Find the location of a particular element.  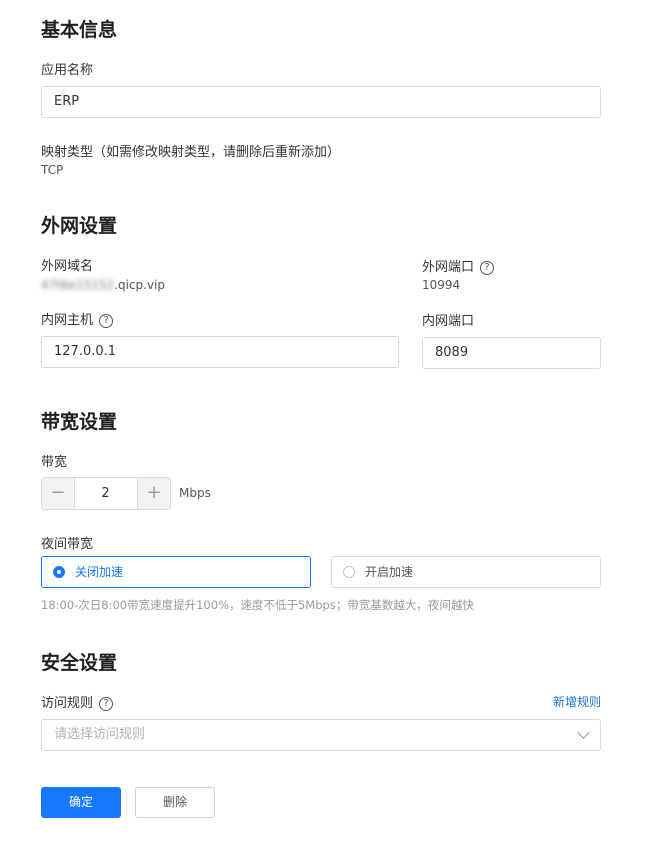

external-settings-title: 外网设置 is located at coordinates (79, 226).